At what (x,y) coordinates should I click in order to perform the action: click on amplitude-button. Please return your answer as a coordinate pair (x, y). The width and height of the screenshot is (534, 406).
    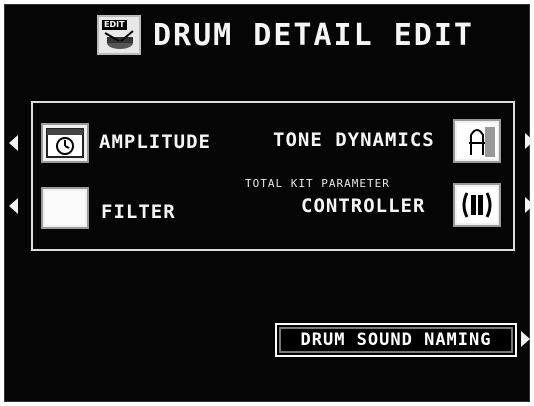
    Looking at the image, I should click on (65, 143).